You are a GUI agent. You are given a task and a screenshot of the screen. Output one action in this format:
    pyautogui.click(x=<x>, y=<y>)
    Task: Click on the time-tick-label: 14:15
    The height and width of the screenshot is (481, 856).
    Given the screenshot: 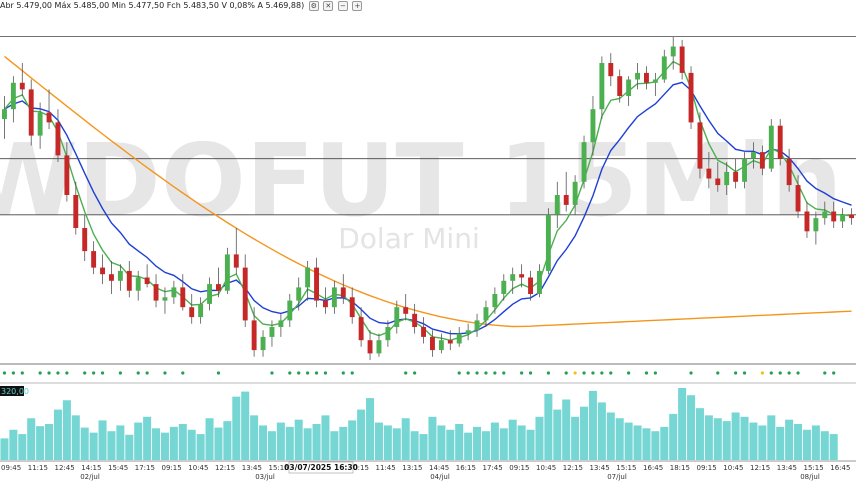 What is the action you would take?
    pyautogui.click(x=91, y=468)
    